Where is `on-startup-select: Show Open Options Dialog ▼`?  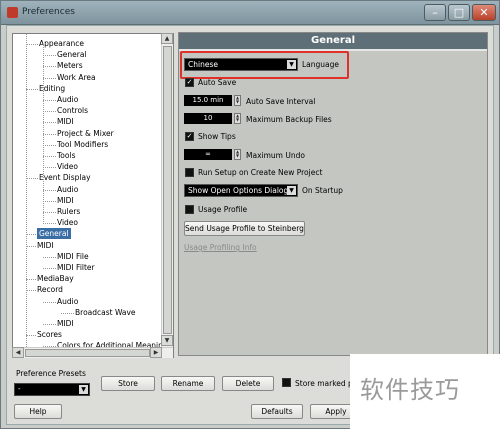 on-startup-select: Show Open Options Dialog ▼ is located at coordinates (241, 190).